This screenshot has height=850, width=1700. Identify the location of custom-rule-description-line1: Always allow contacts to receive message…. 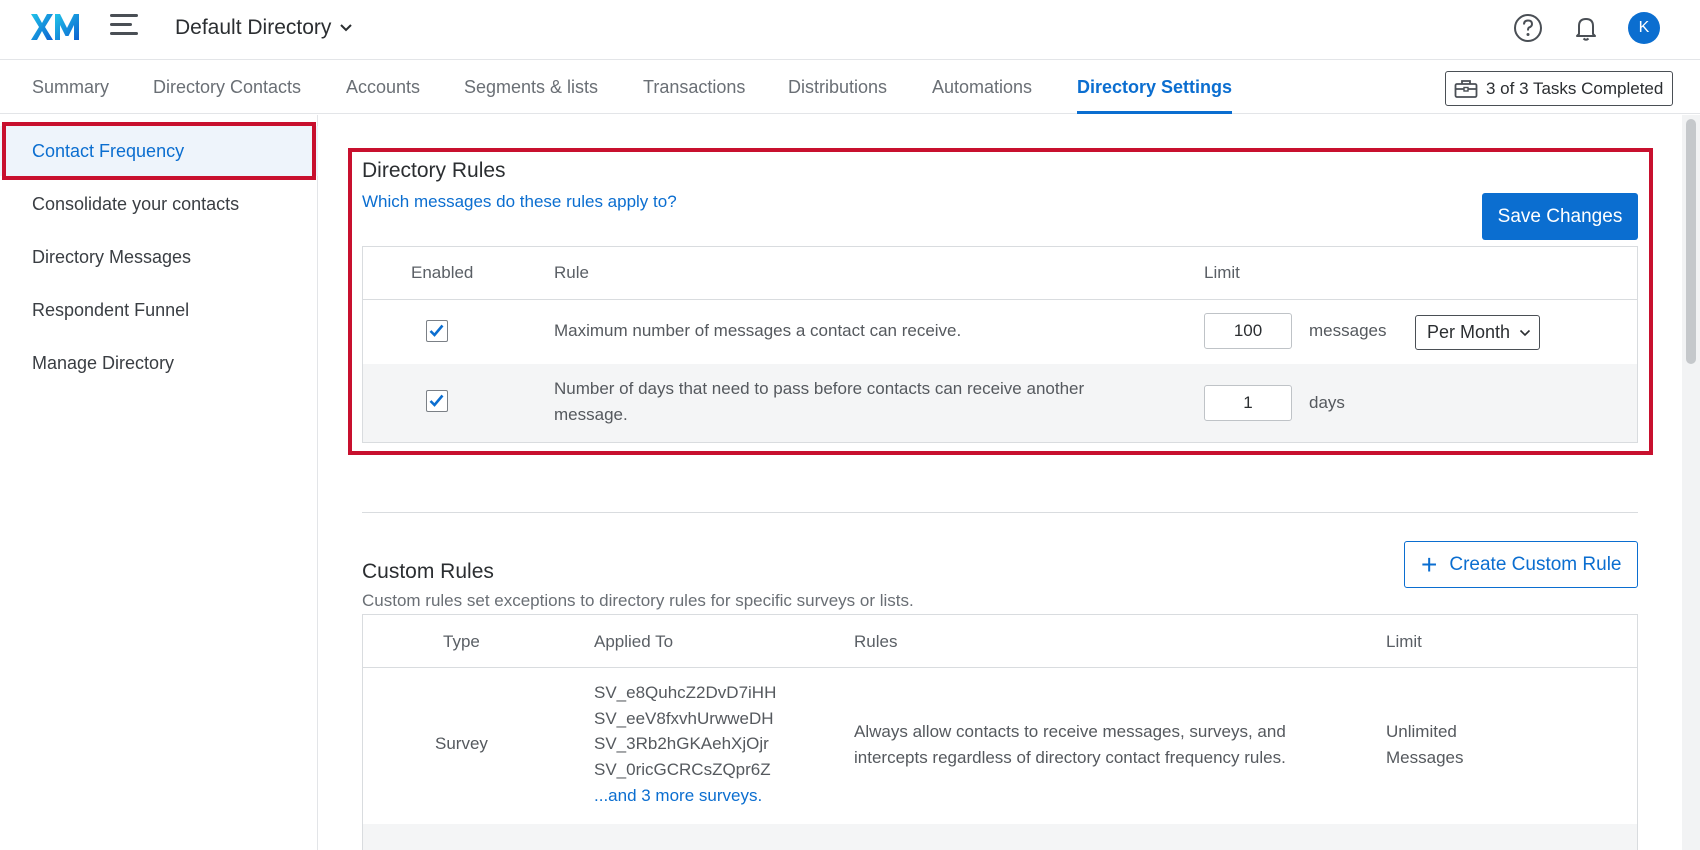
(1070, 731).